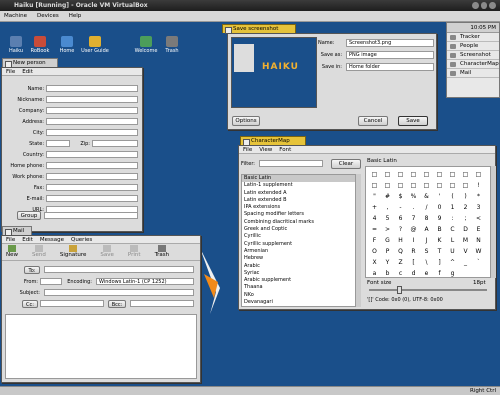  I want to click on format-select: PNG image, so click(390, 55).